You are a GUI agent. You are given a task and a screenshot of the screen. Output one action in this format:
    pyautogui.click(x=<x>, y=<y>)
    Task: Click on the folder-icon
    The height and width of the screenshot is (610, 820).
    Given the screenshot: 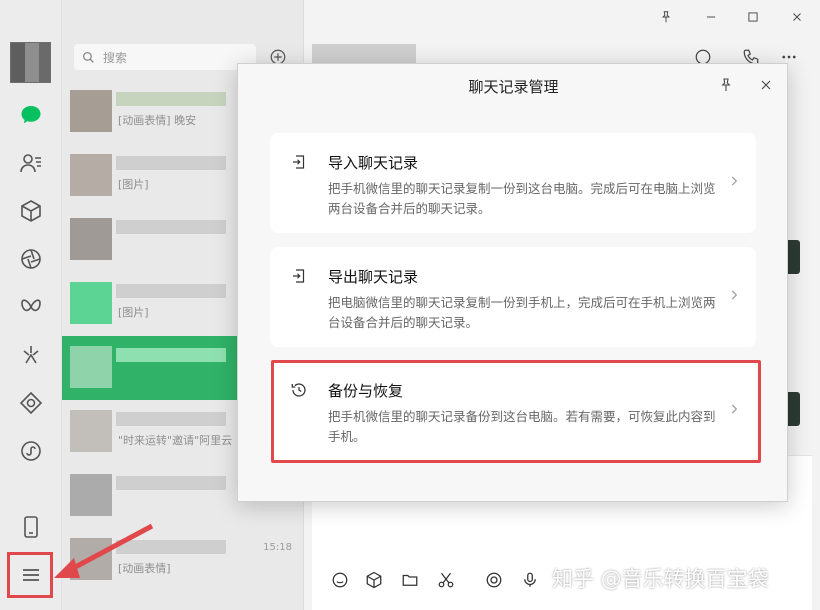 What is the action you would take?
    pyautogui.click(x=410, y=580)
    